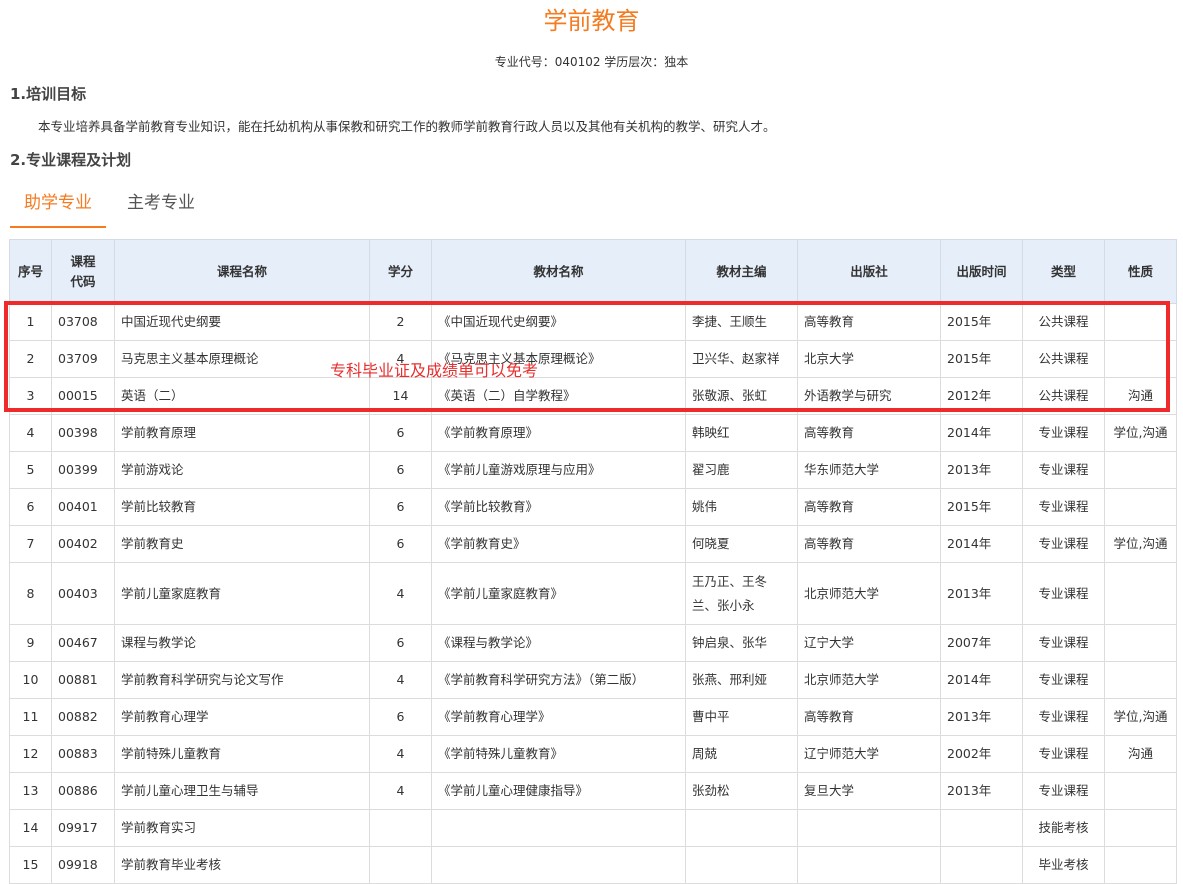  What do you see at coordinates (981, 593) in the screenshot?
I see `table-cell: 2013年` at bounding box center [981, 593].